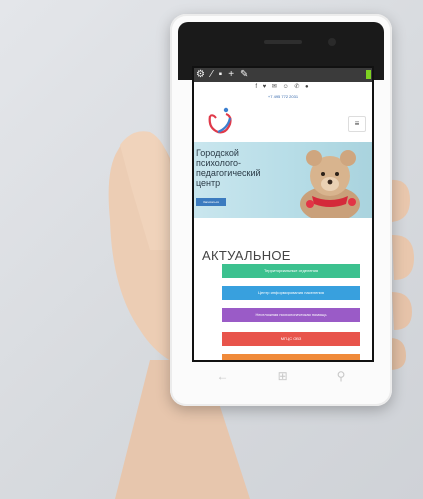 The width and height of the screenshot is (423, 499). I want to click on tools-icon: ⚙, so click(200, 75).